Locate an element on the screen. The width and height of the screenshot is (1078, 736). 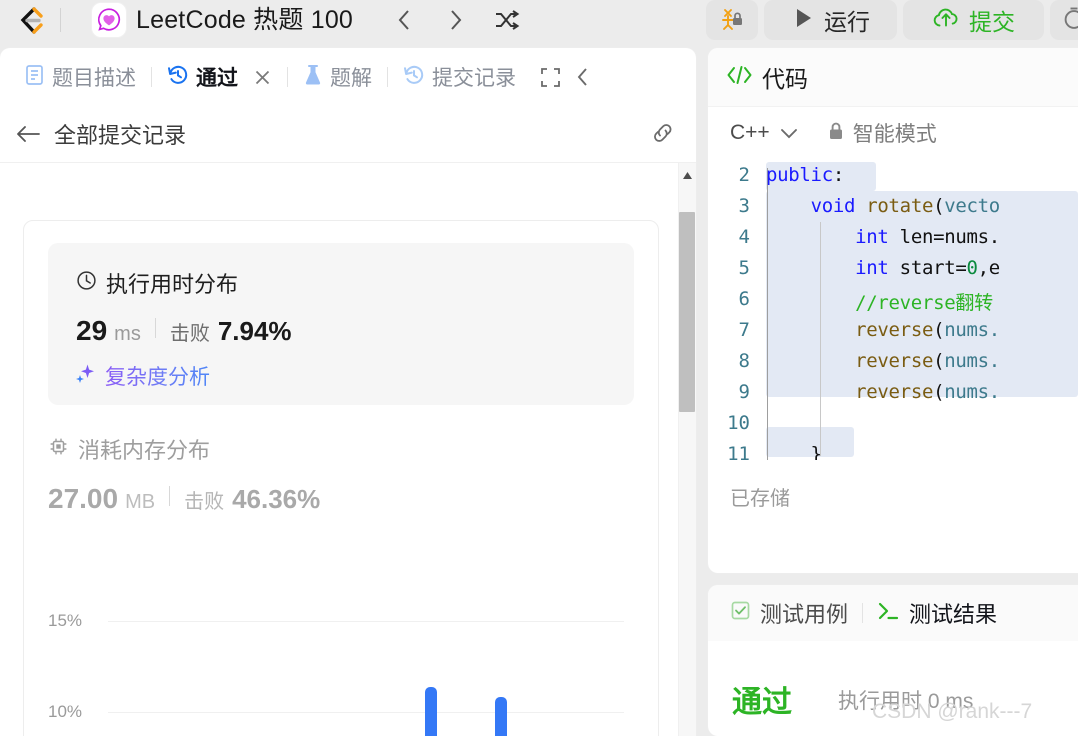
run-button: 运行 is located at coordinates (830, 20).